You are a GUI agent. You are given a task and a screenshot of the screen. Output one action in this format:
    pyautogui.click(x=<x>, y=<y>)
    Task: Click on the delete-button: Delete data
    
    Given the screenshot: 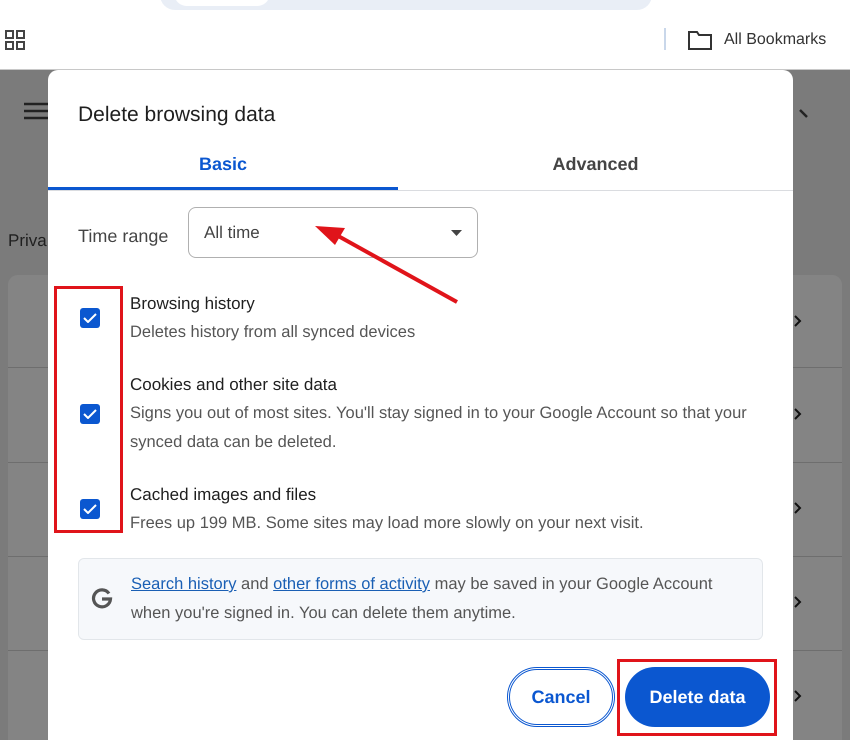 What is the action you would take?
    pyautogui.click(x=697, y=697)
    